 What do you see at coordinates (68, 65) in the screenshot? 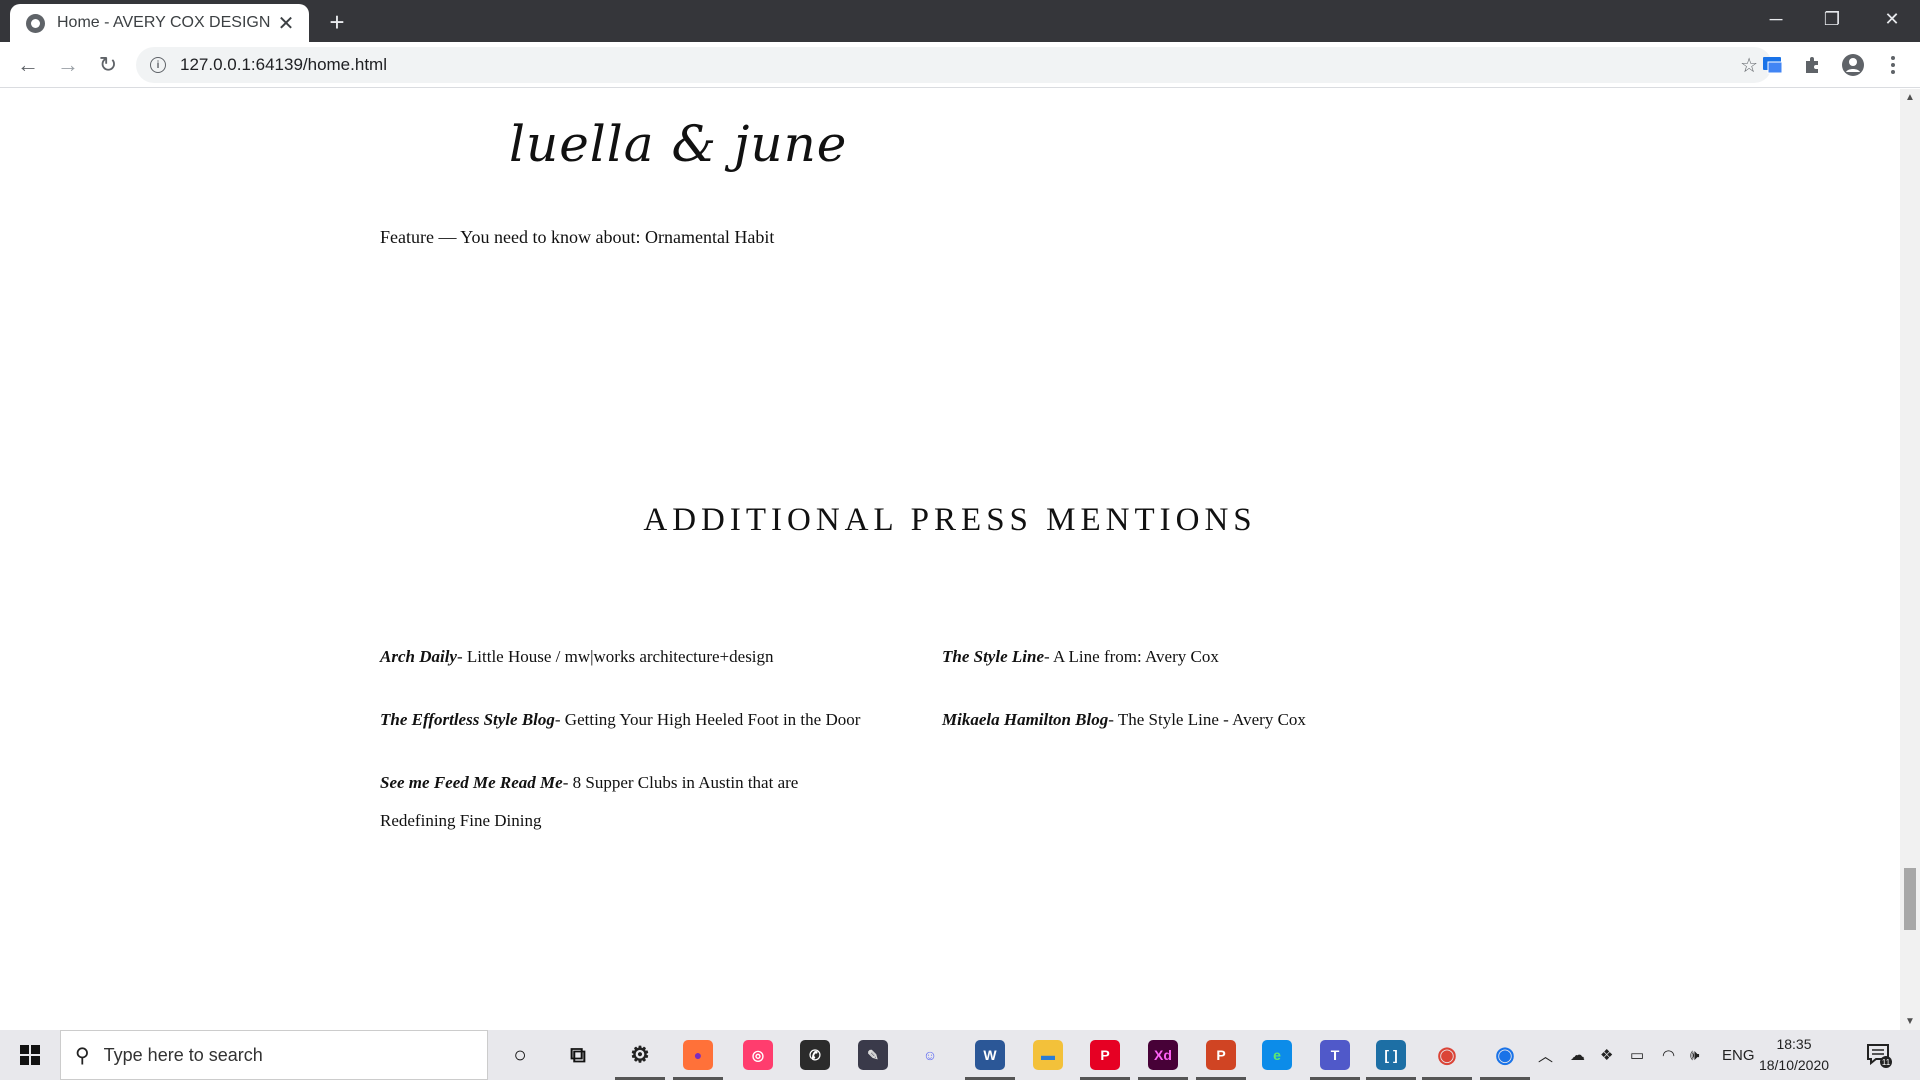
I see `forward-button: →` at bounding box center [68, 65].